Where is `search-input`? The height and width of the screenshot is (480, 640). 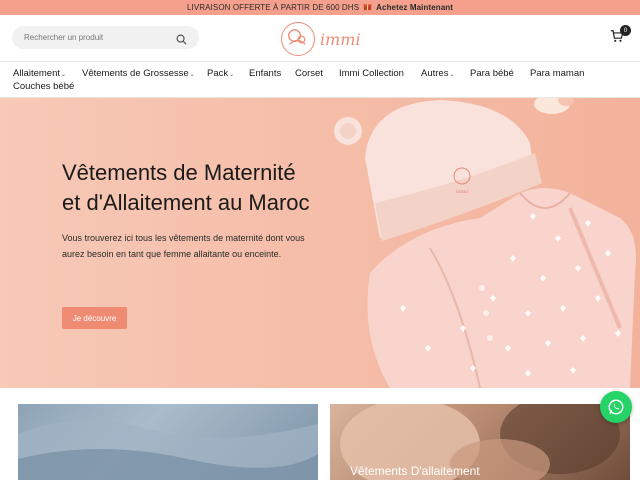 search-input is located at coordinates (99, 37).